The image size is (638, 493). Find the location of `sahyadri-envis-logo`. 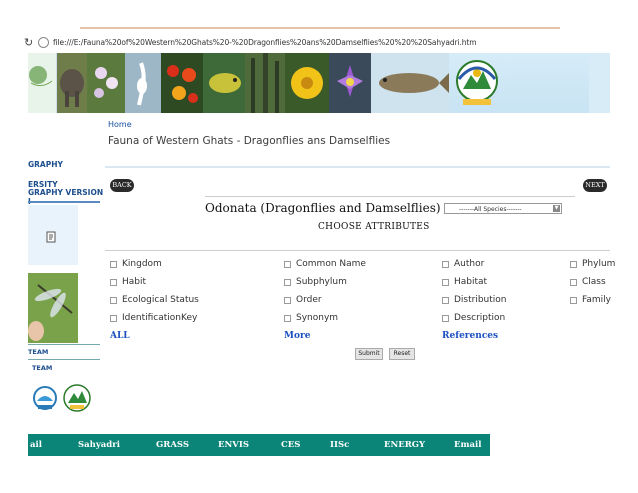

sahyadri-envis-logo is located at coordinates (477, 82).